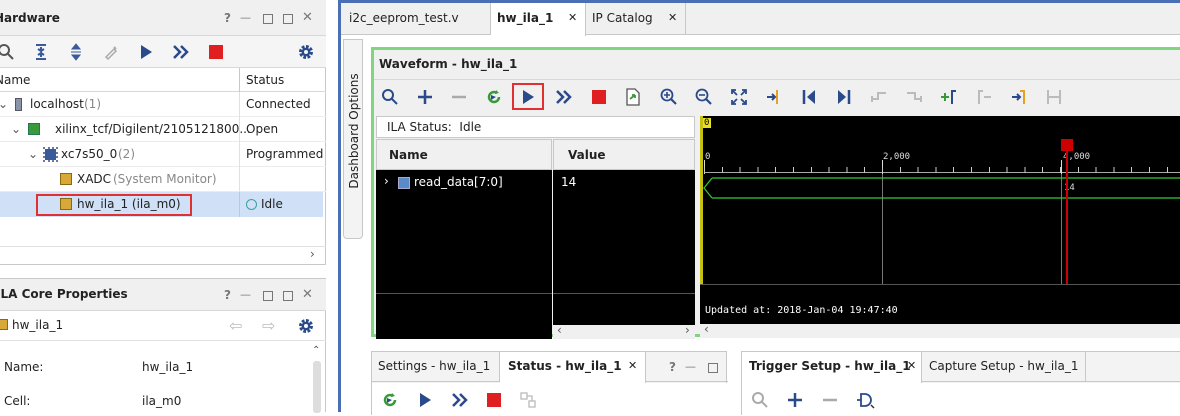 Image resolution: width=1180 pixels, height=416 pixels. I want to click on go-to-end-icon, so click(844, 97).